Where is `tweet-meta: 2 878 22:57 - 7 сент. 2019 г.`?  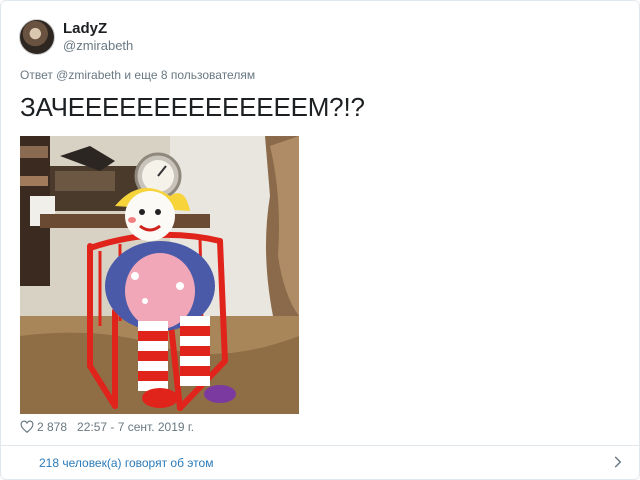 tweet-meta: 2 878 22:57 - 7 сент. 2019 г. is located at coordinates (107, 427).